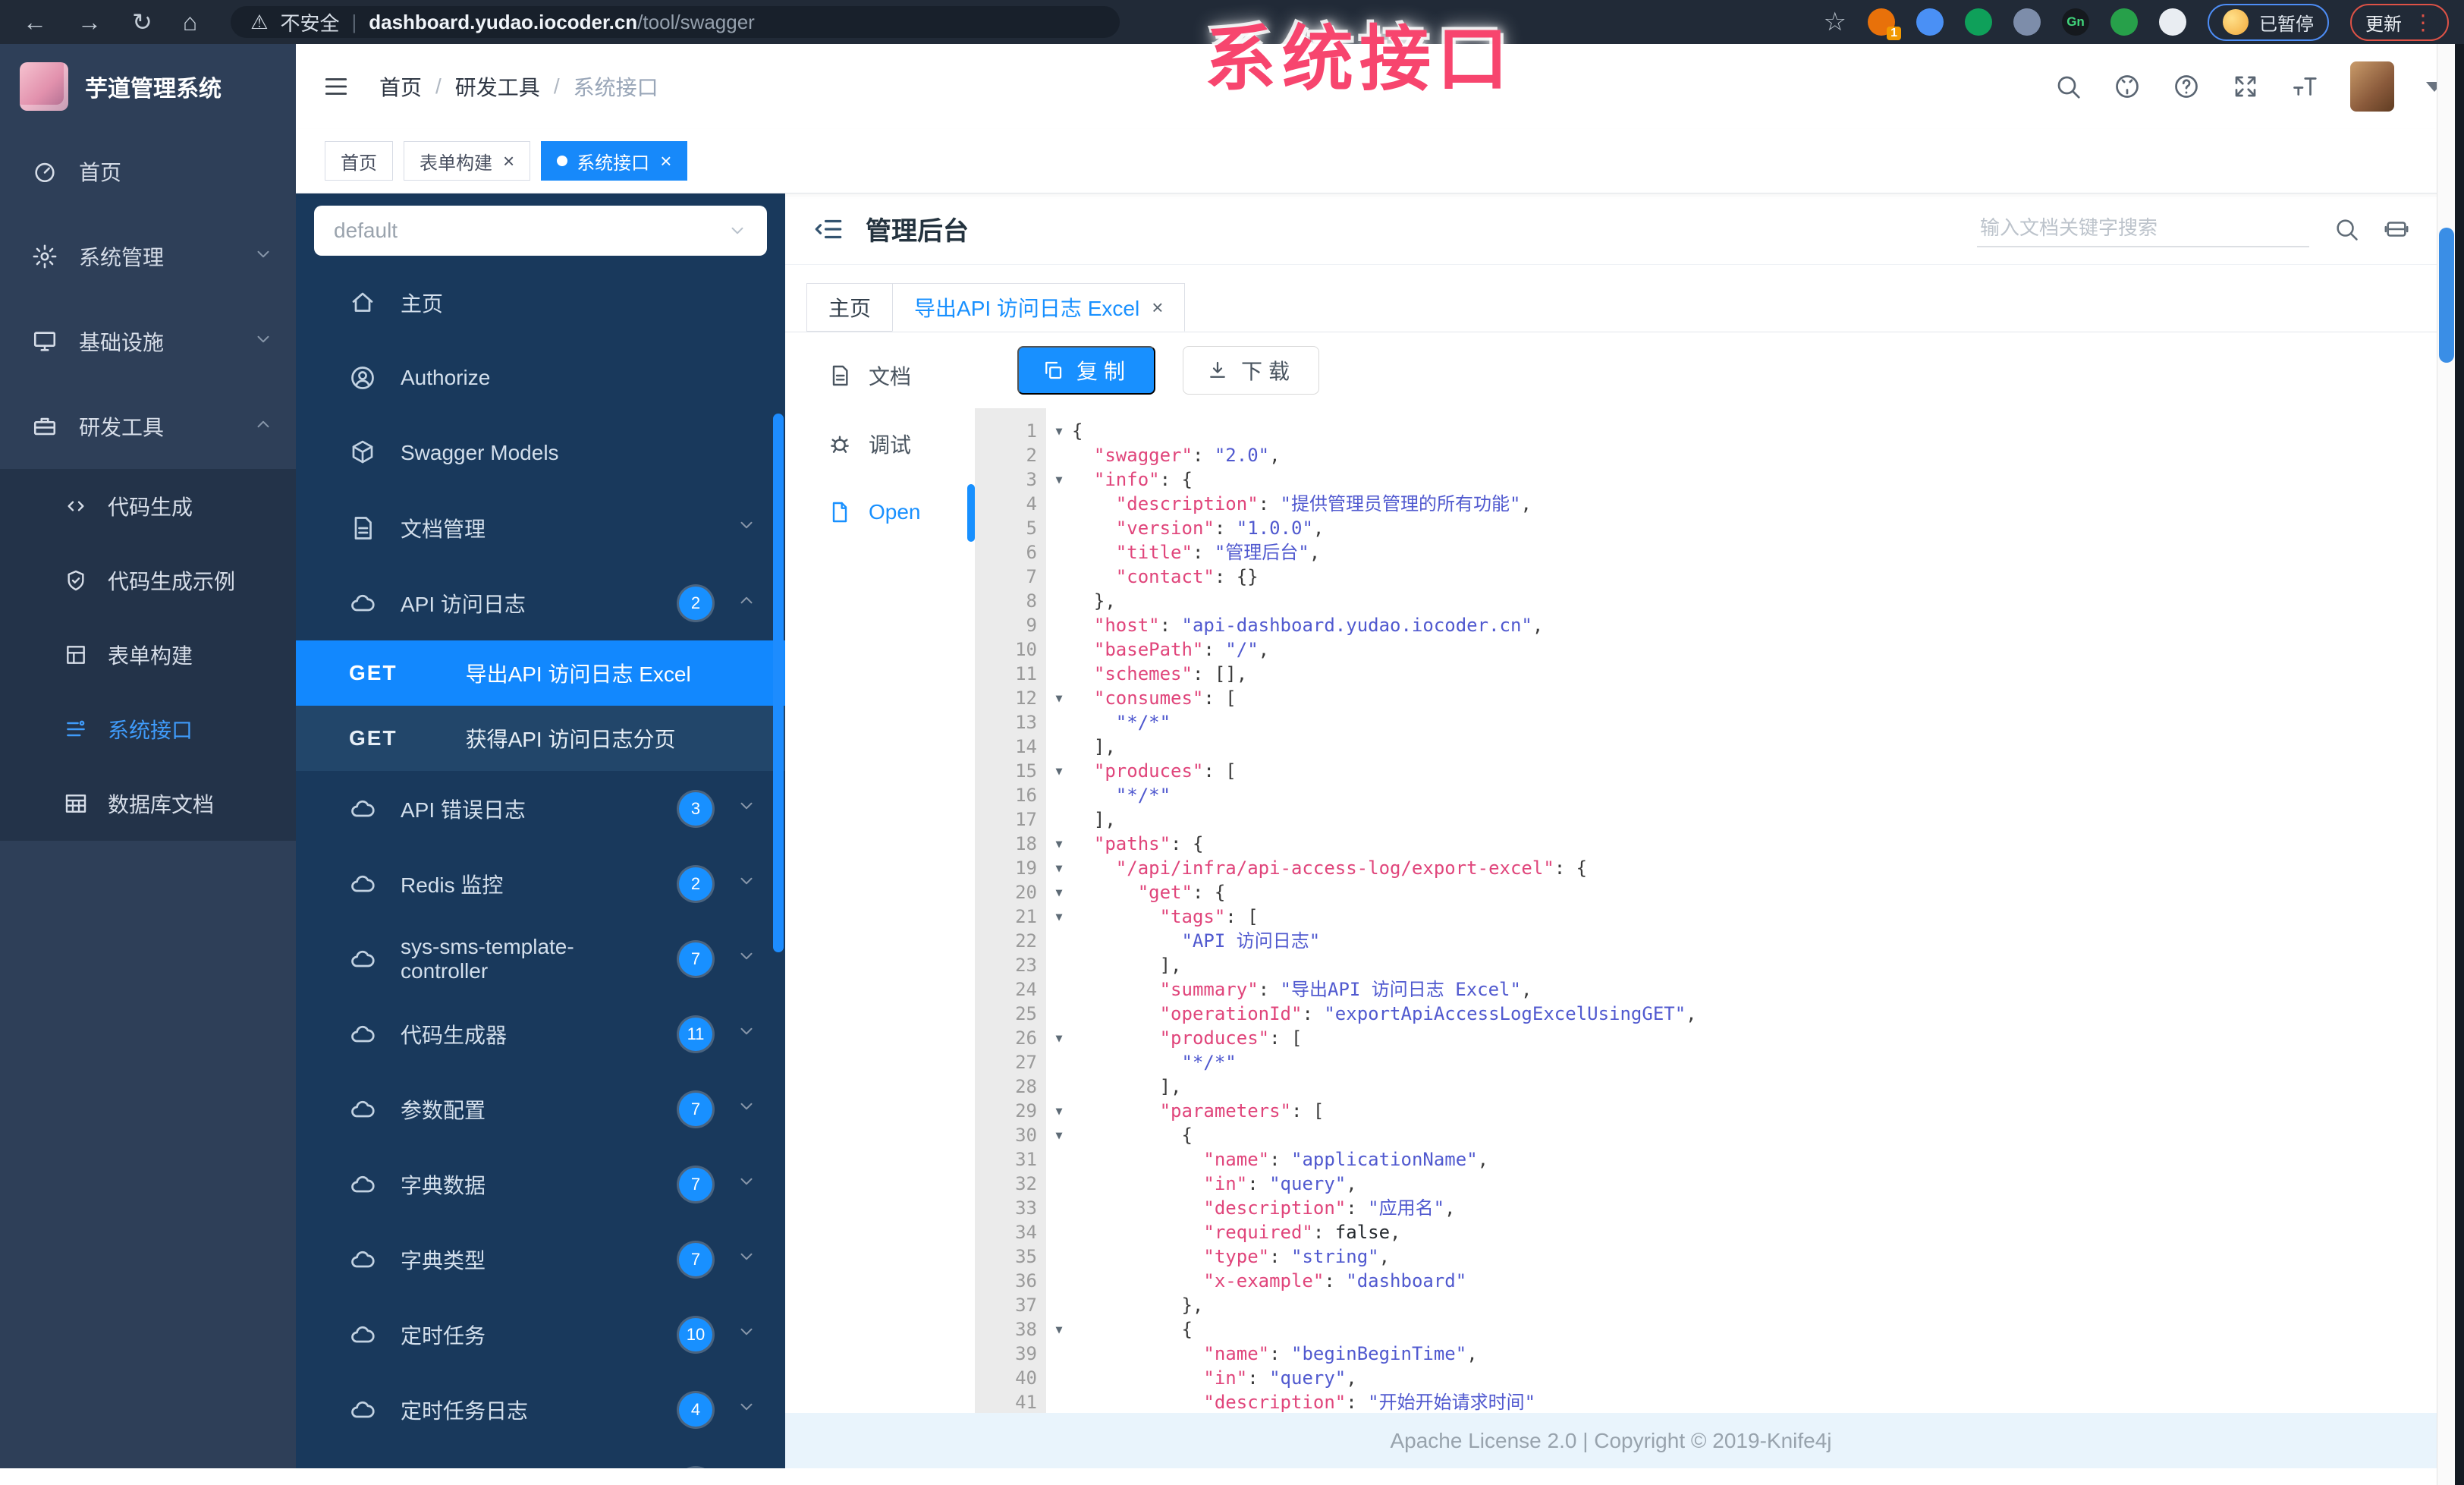 The height and width of the screenshot is (1485, 2464). I want to click on endpoint-导出API 访问日志 Excel: GET 导出API 访问日志 Excel, so click(540, 673).